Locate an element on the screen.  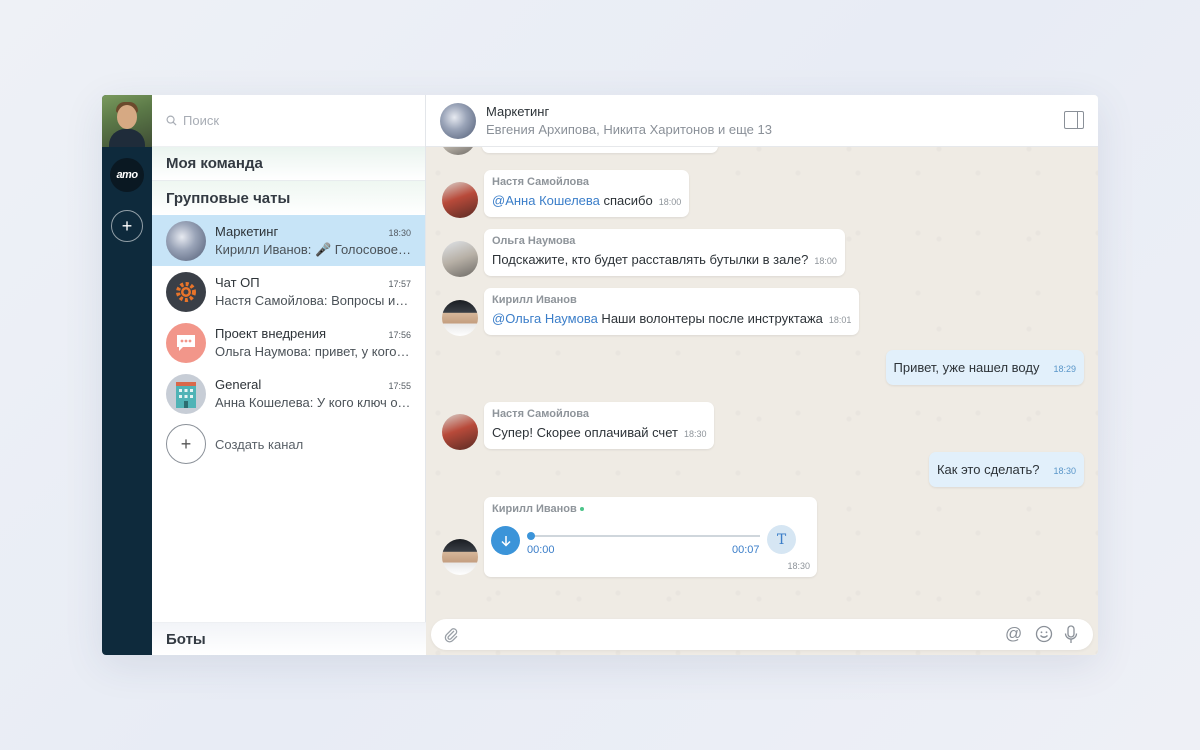
online-status-dot is located at coordinates (581, 509).